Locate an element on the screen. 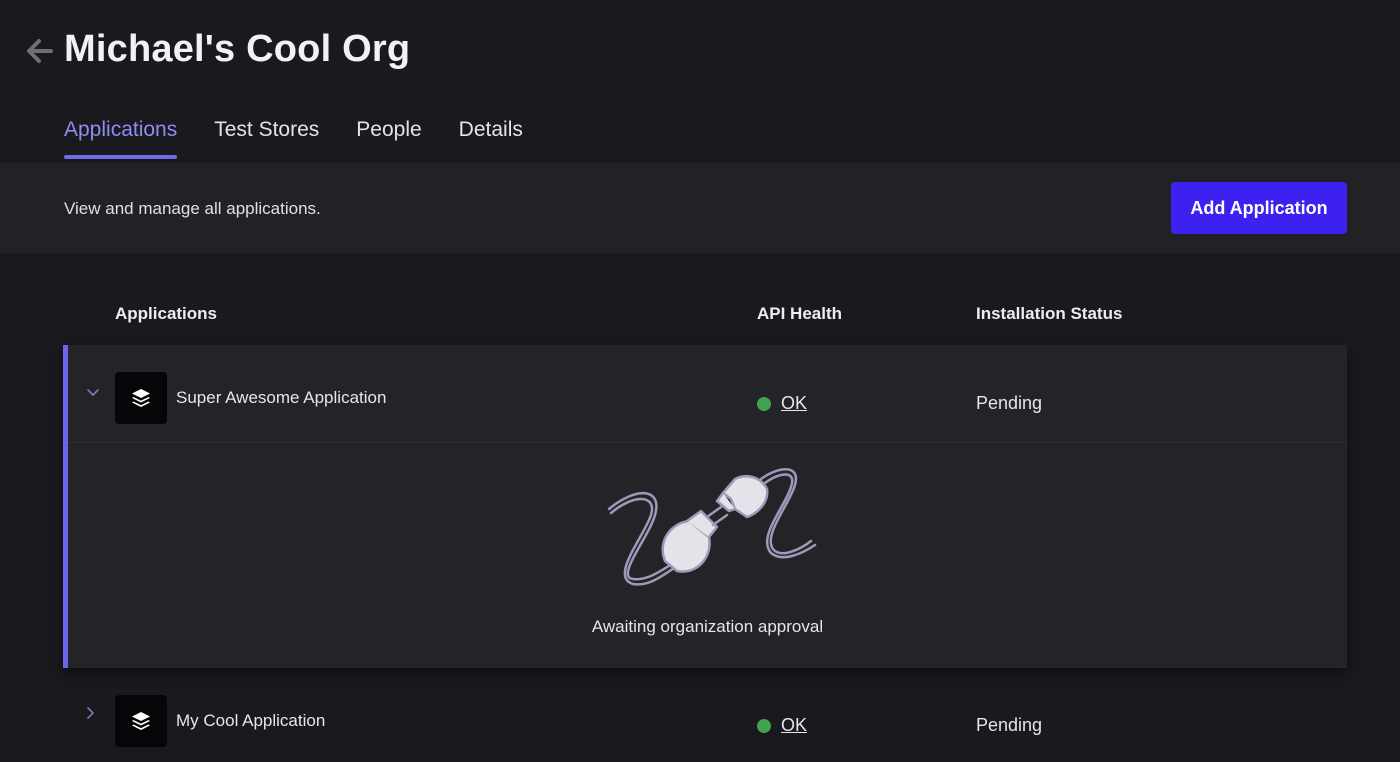 The height and width of the screenshot is (762, 1400). tab-bar: Applications Test Stores People Details is located at coordinates (293, 138).